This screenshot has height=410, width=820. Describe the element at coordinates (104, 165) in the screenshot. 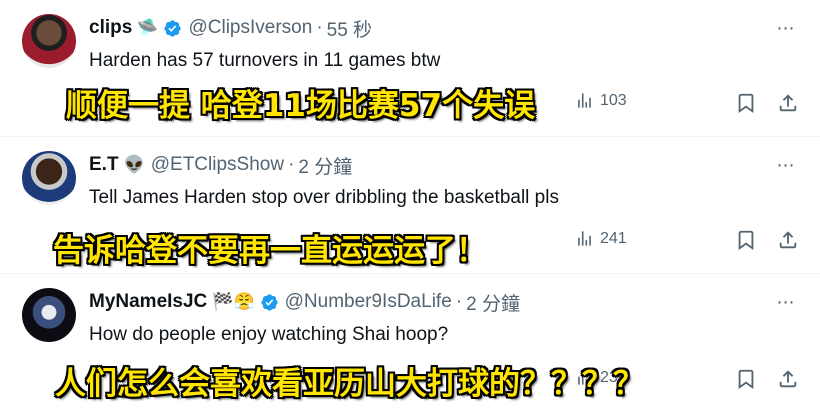

I see `display-name: E.T` at that location.